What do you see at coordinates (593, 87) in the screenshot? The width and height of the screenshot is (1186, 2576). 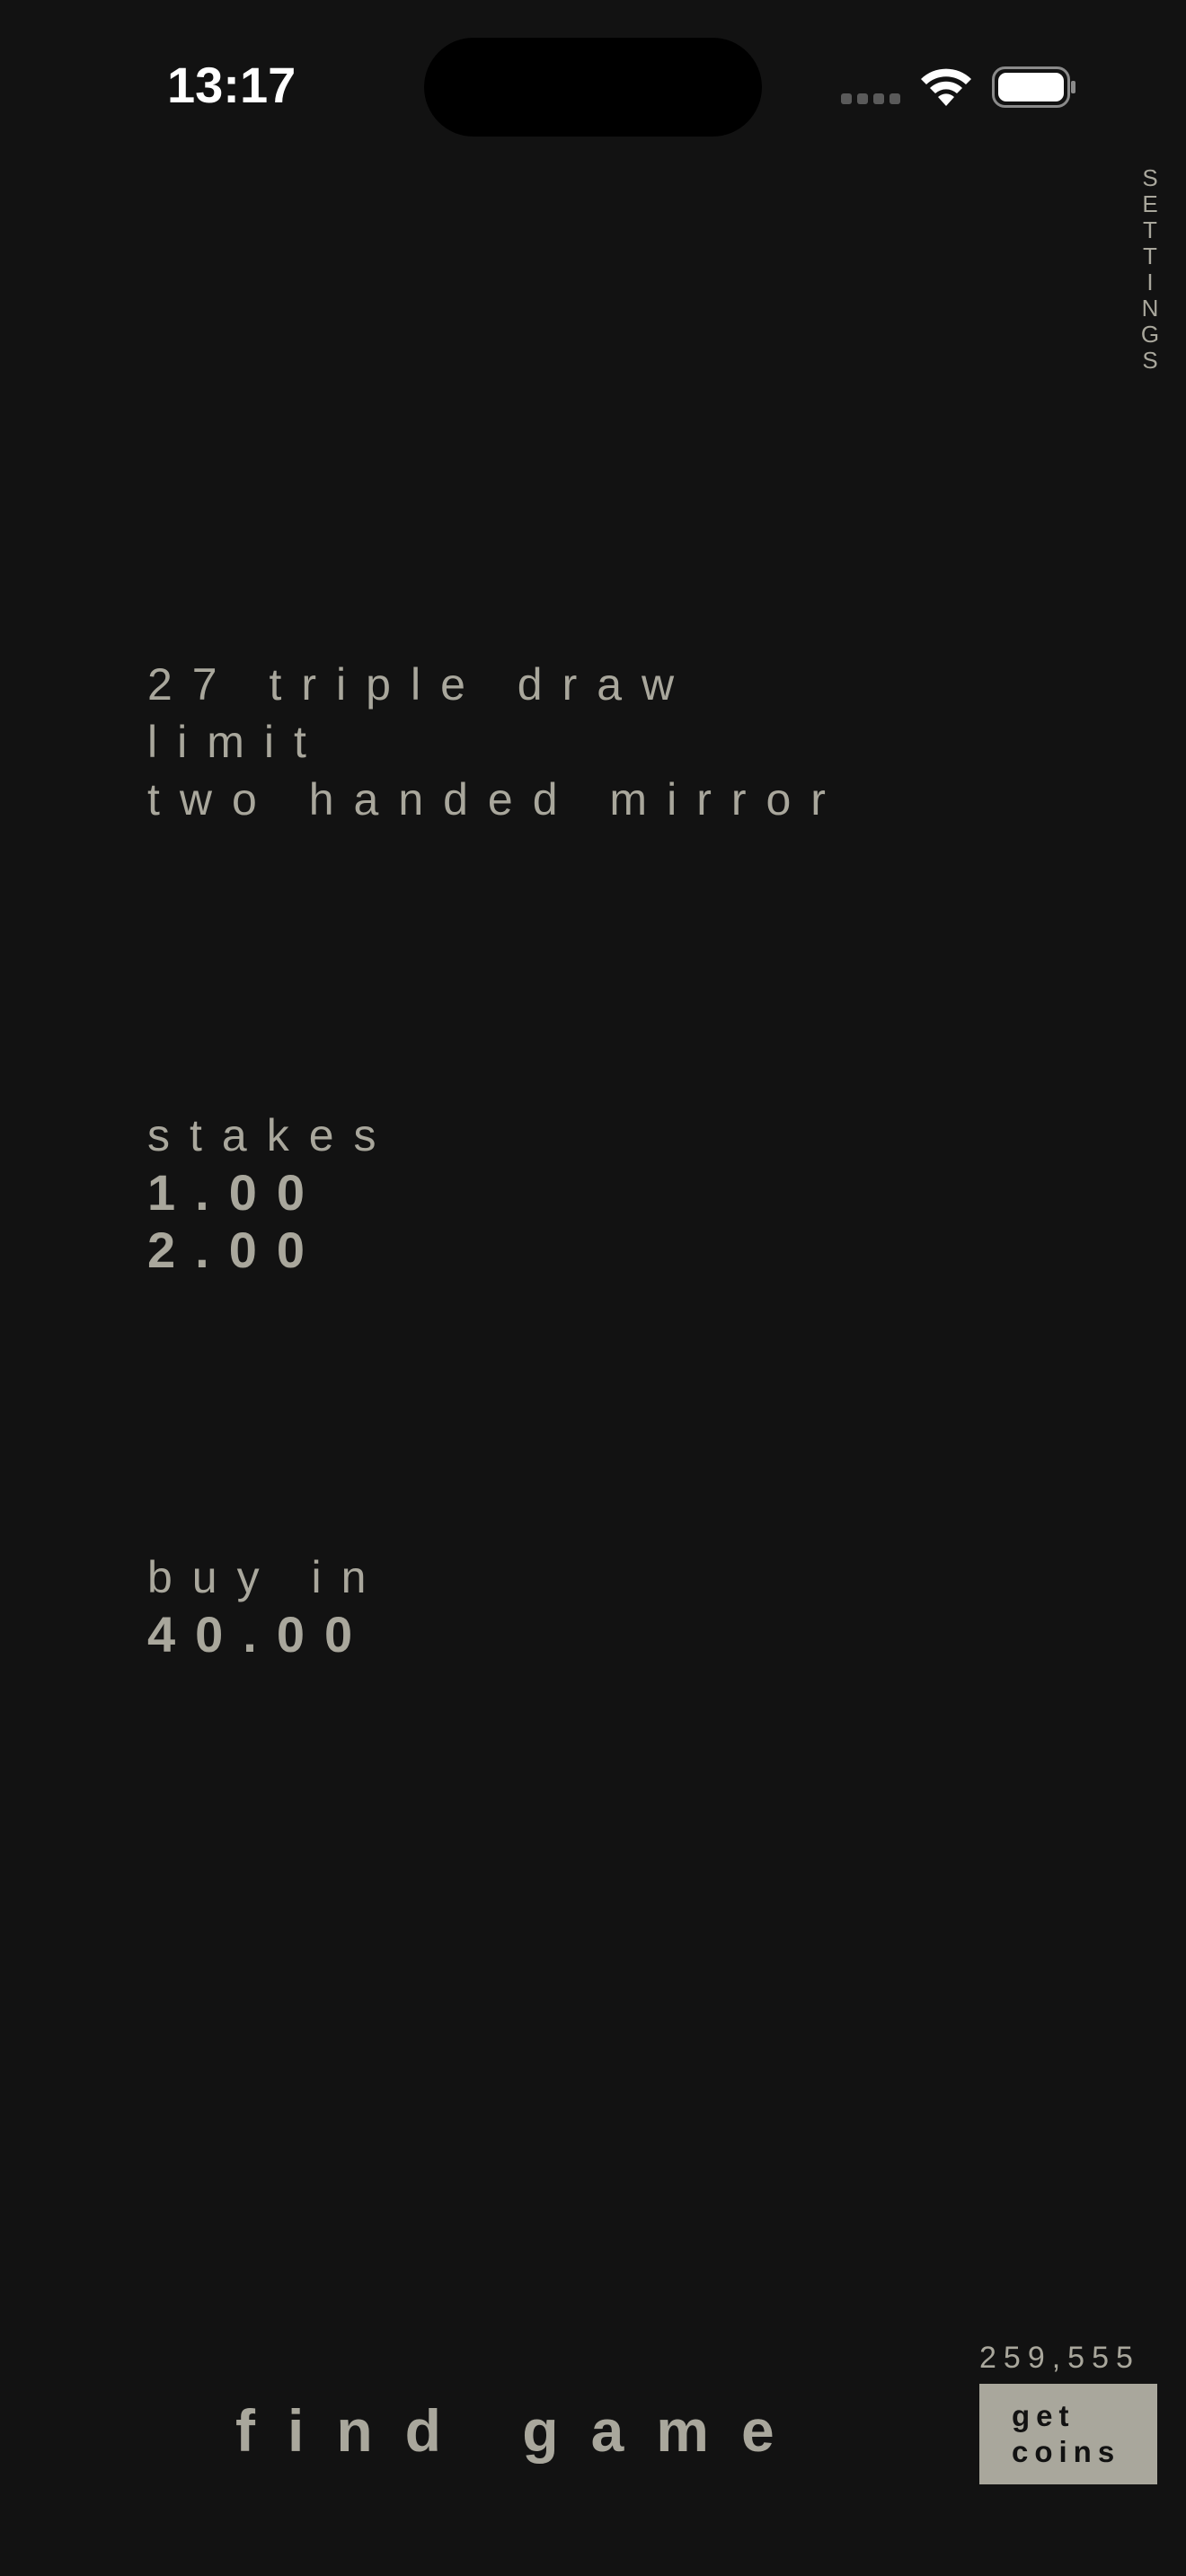 I see `dynamic-island` at bounding box center [593, 87].